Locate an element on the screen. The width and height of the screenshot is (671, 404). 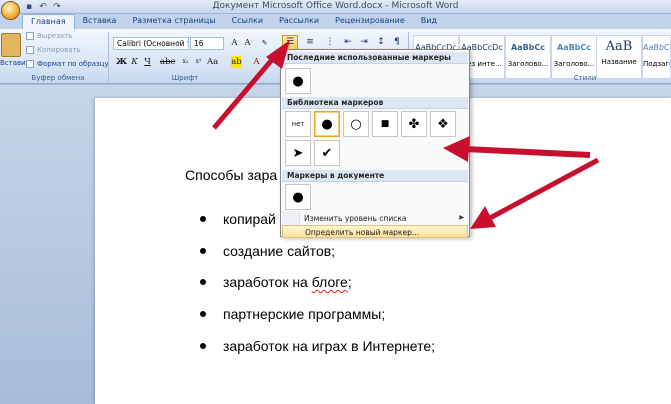
tab-references: Ссылки is located at coordinates (247, 21).